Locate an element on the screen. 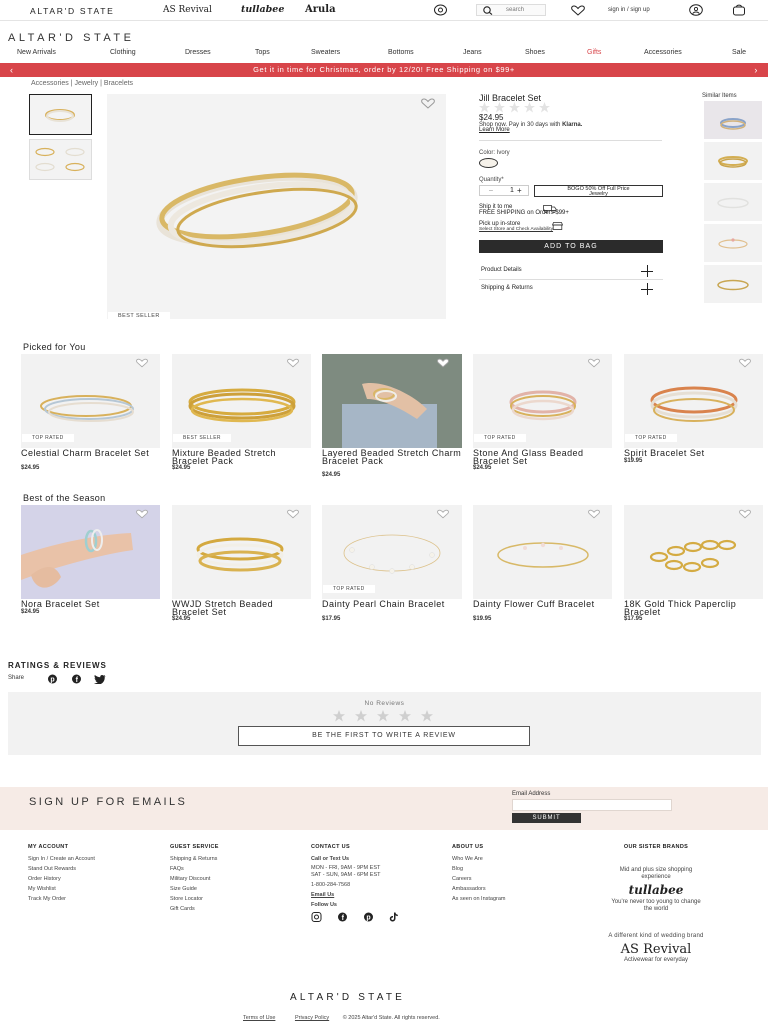 The image size is (768, 1024). site-logo: ALTAR'D STATE is located at coordinates (71, 38).